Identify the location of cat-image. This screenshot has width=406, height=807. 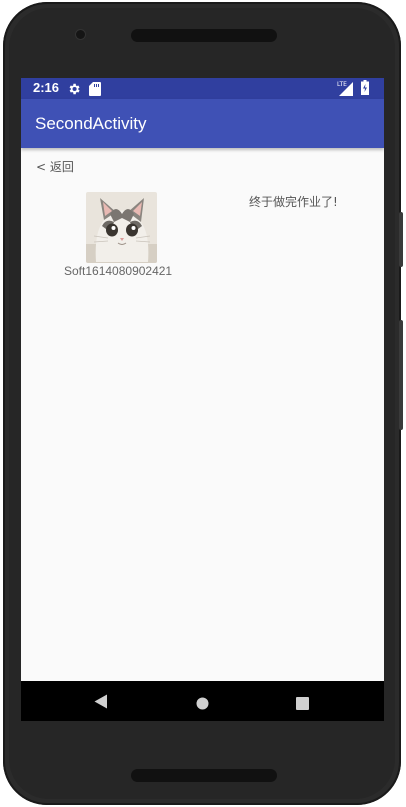
(121, 227).